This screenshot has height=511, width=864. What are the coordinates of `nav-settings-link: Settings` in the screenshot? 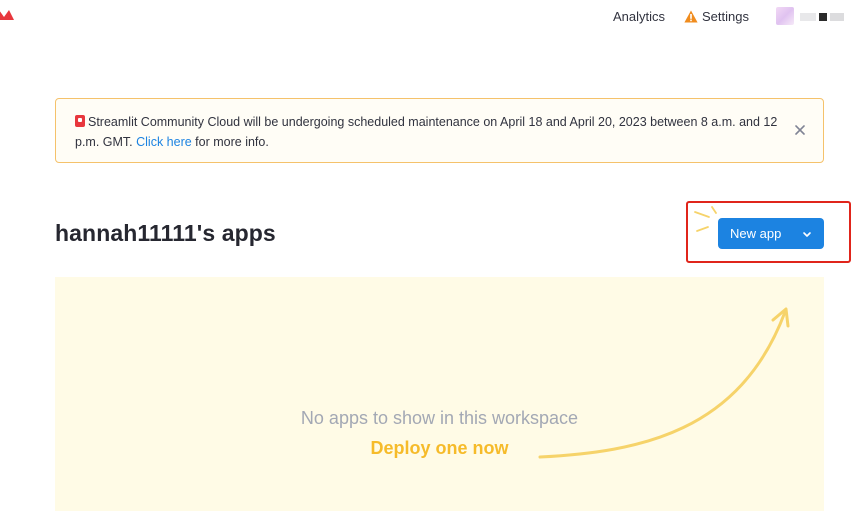 It's located at (716, 16).